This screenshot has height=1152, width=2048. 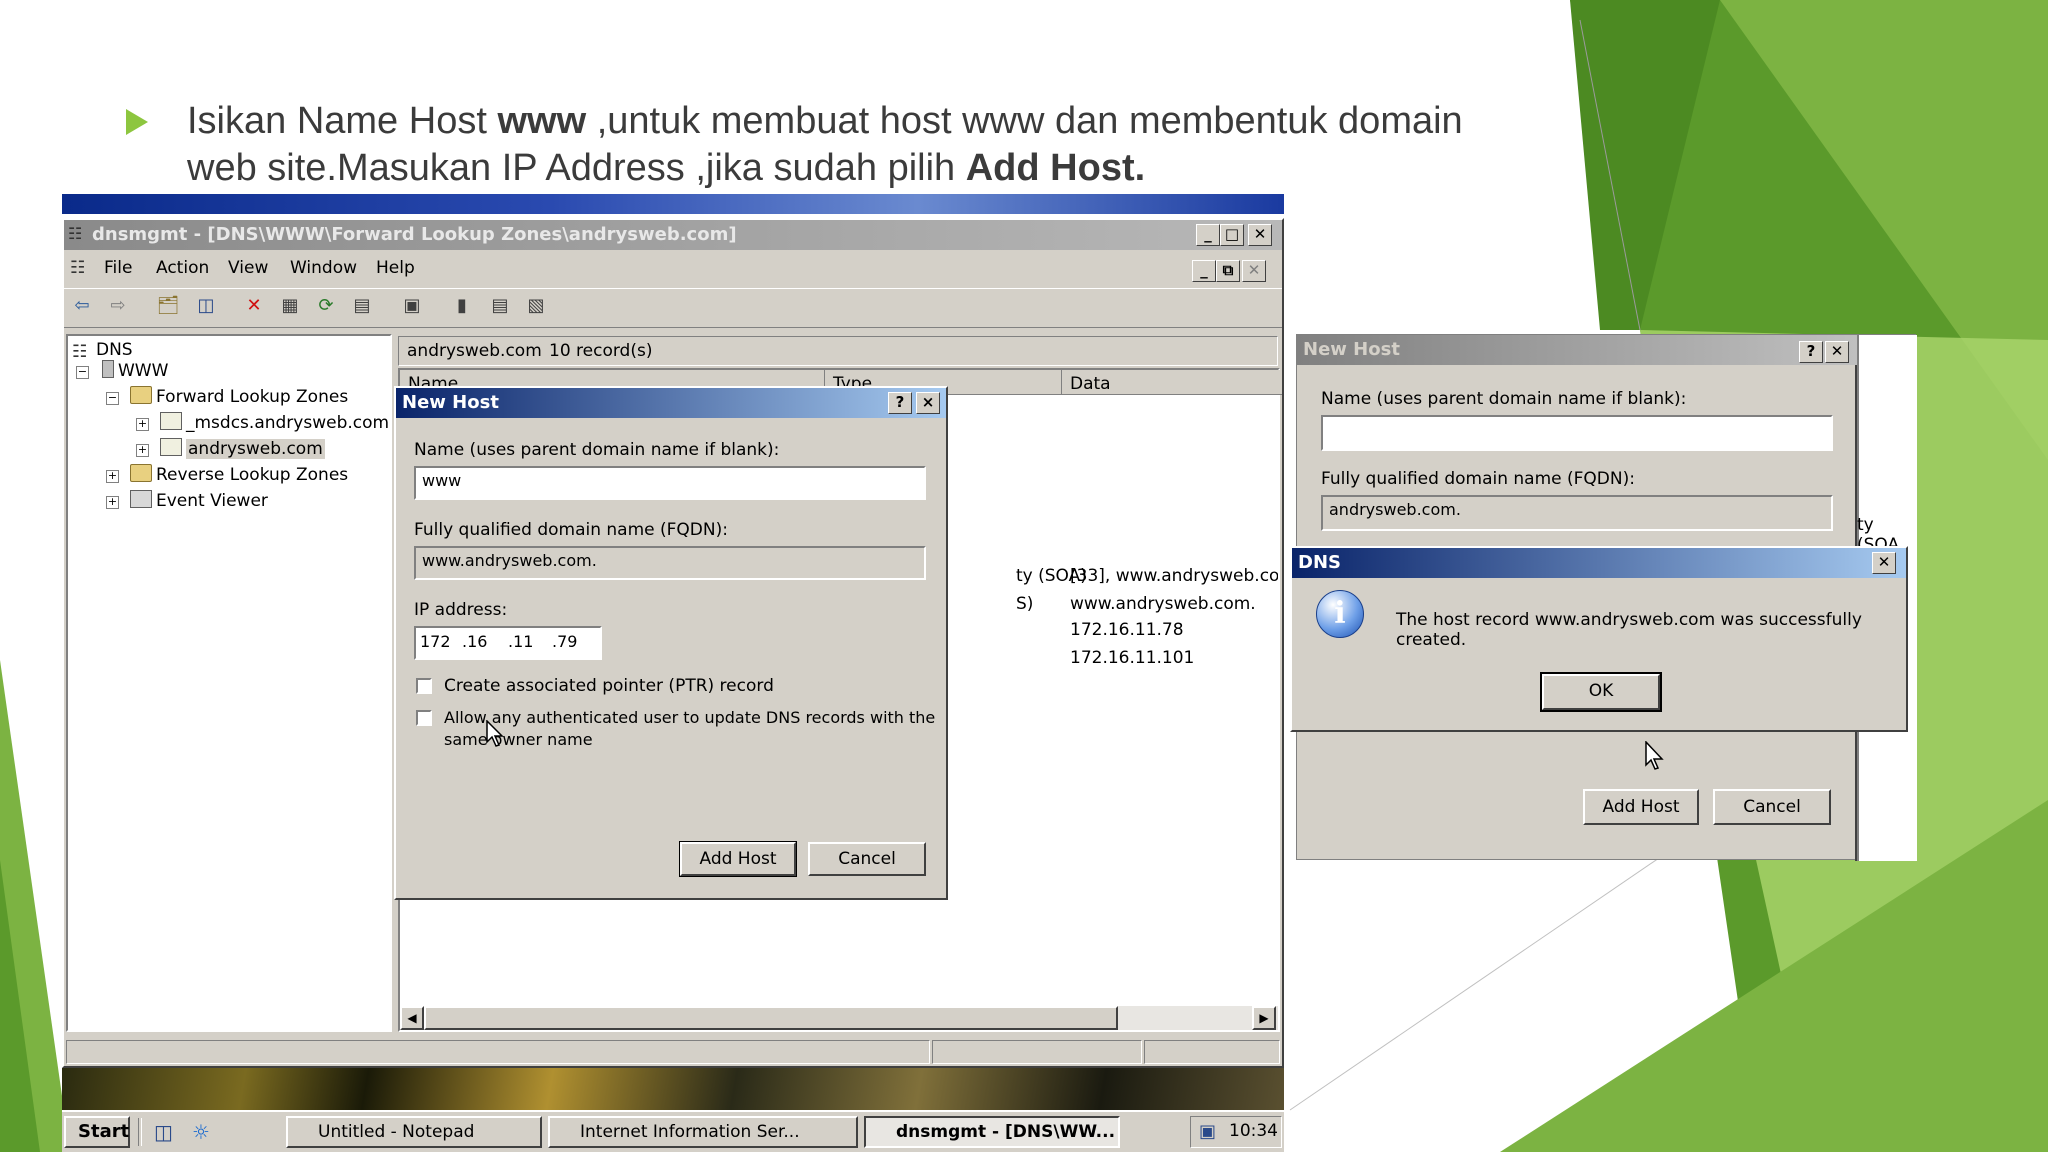 What do you see at coordinates (112, 476) in the screenshot?
I see `tree-rlz-expander: +` at bounding box center [112, 476].